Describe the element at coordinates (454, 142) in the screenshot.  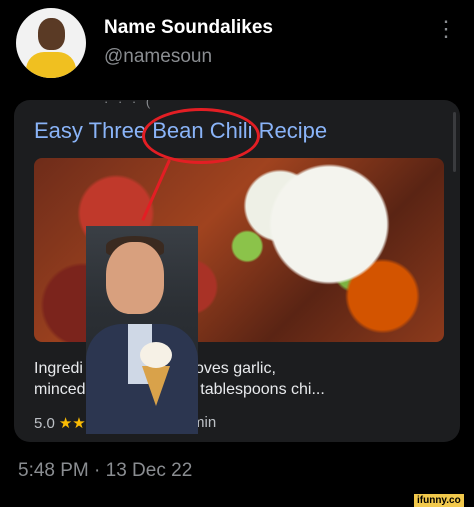
I see `scrollbar` at that location.